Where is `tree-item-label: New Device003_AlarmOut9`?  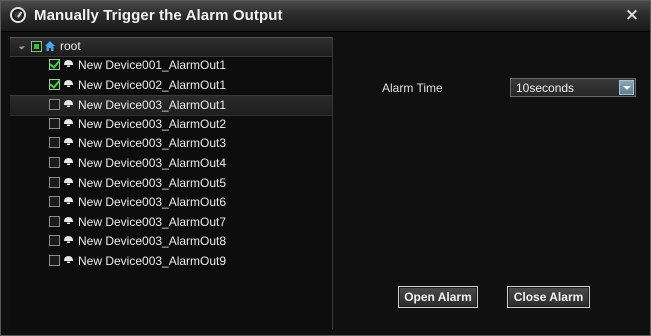
tree-item-label: New Device003_AlarmOut9 is located at coordinates (152, 261).